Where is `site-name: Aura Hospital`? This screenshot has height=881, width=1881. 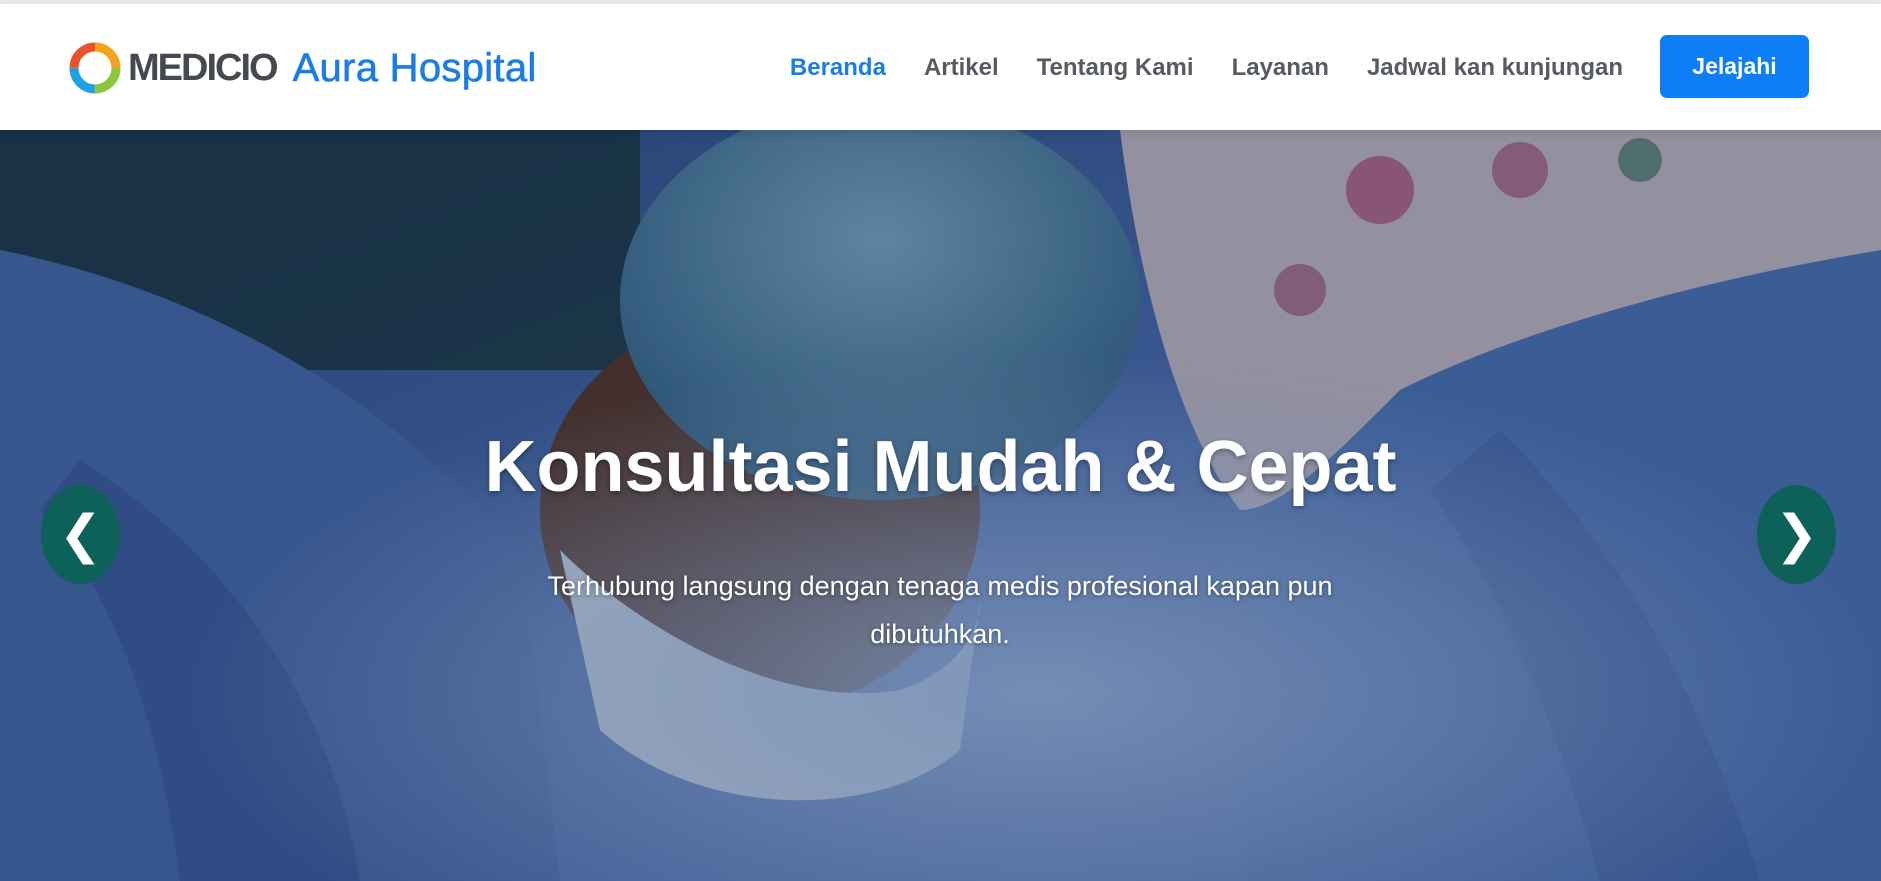
site-name: Aura Hospital is located at coordinates (414, 67).